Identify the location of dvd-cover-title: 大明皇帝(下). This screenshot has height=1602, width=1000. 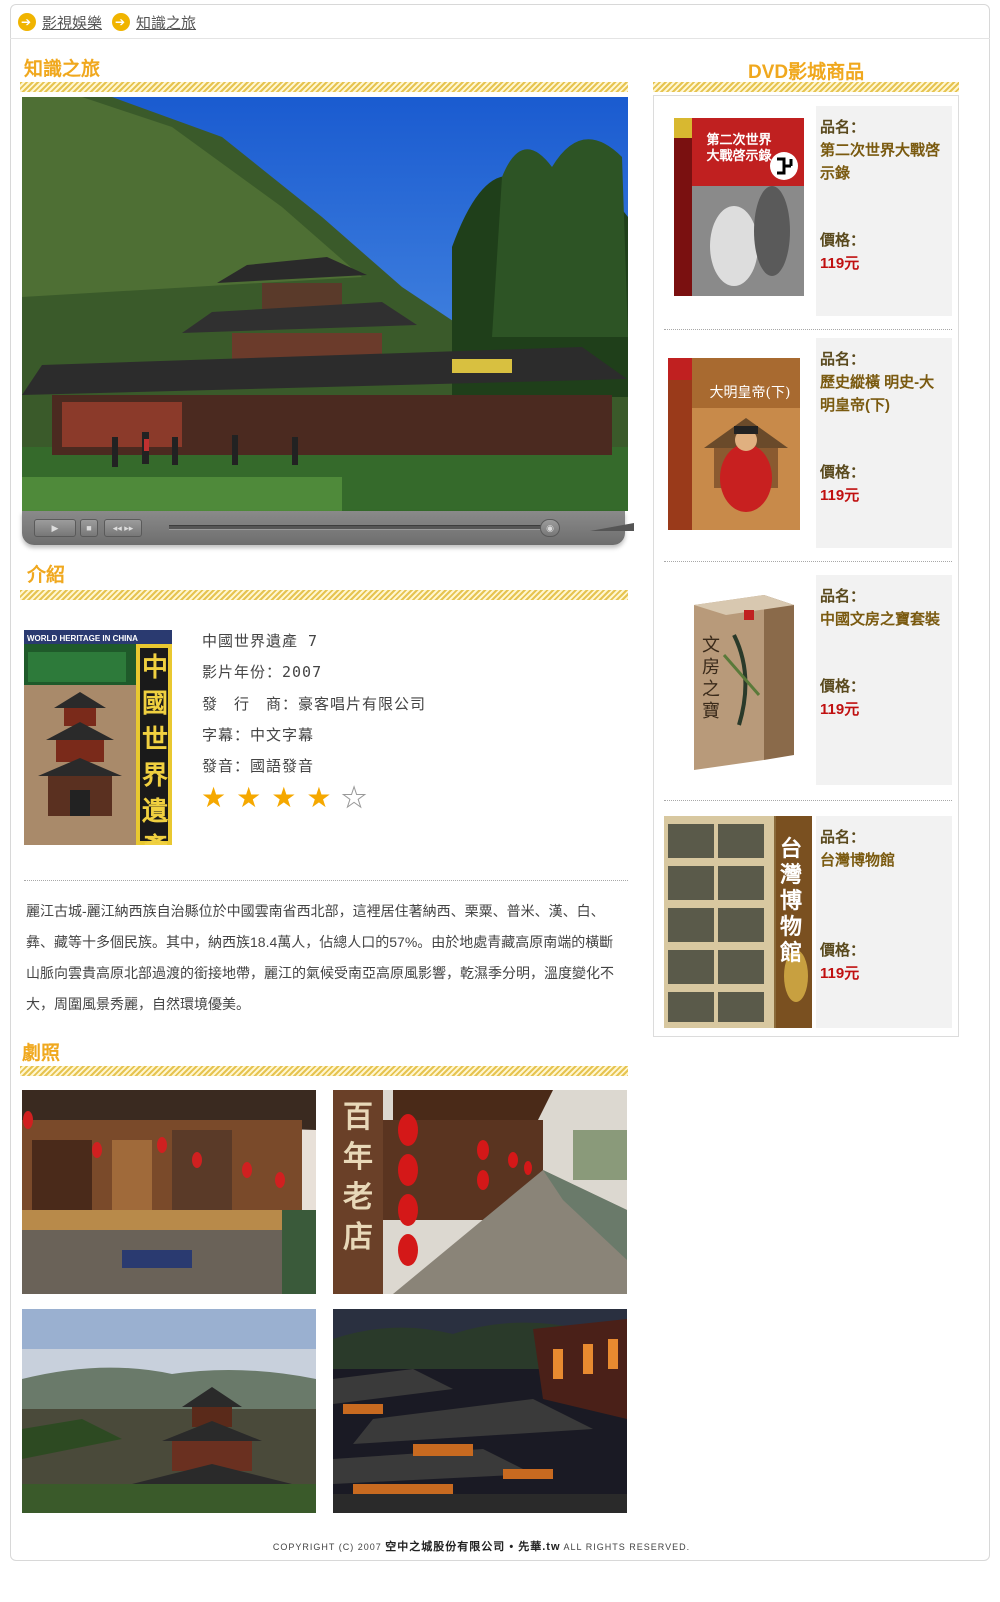
(750, 393).